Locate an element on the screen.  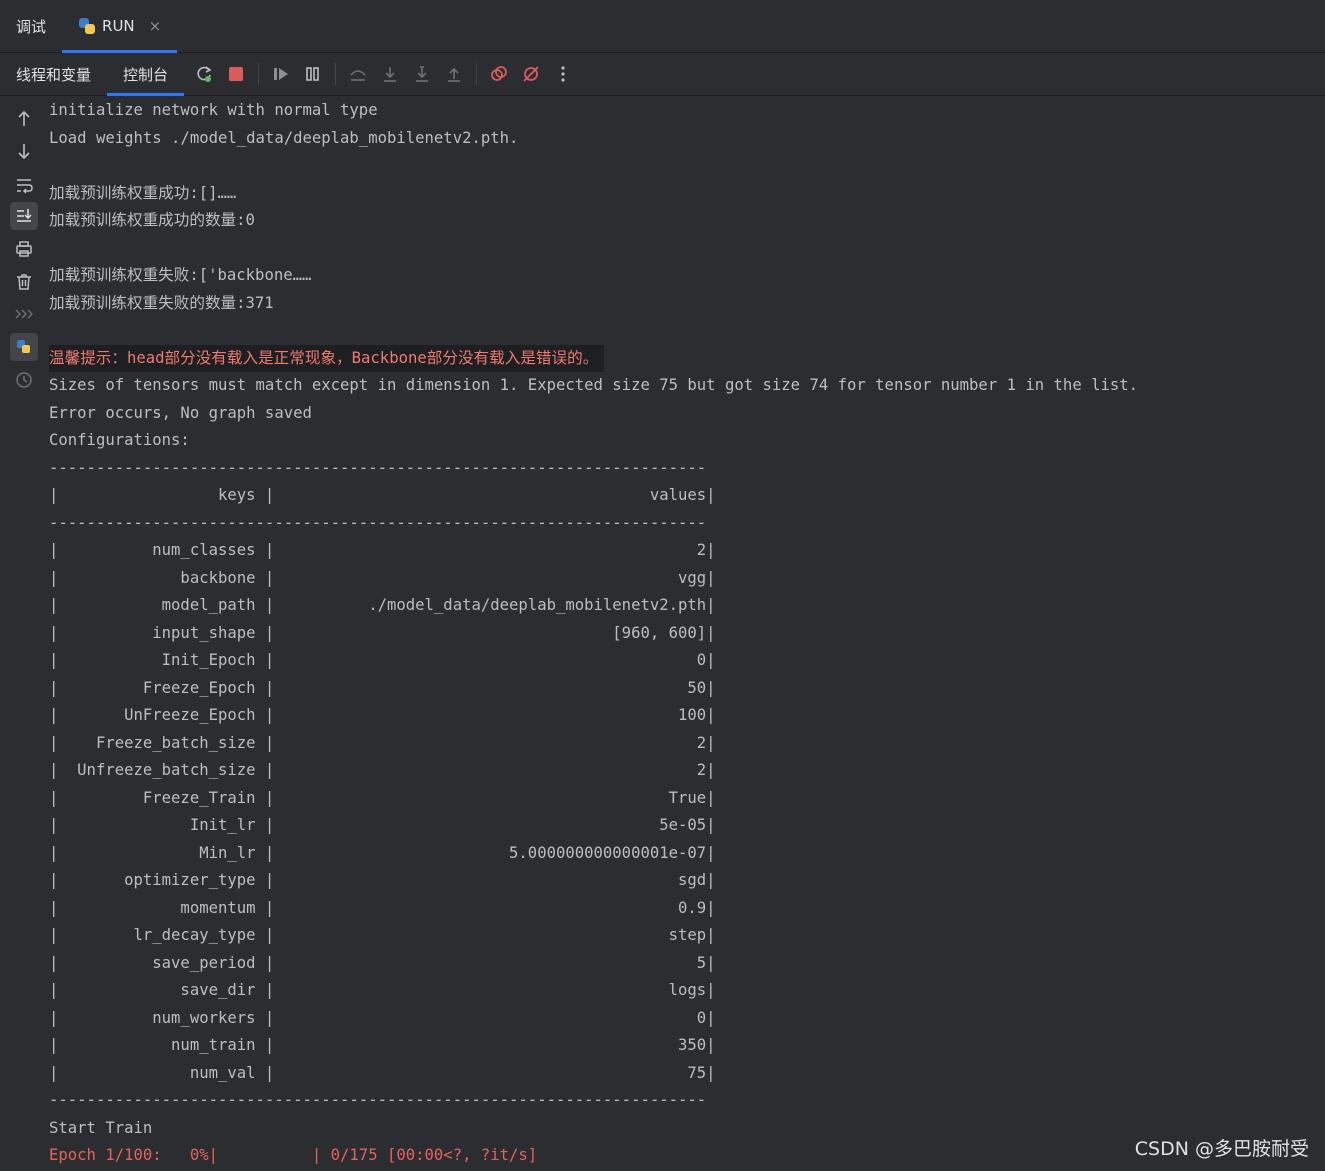
console-line: | optimizer_type | sgd| is located at coordinates (382, 880).